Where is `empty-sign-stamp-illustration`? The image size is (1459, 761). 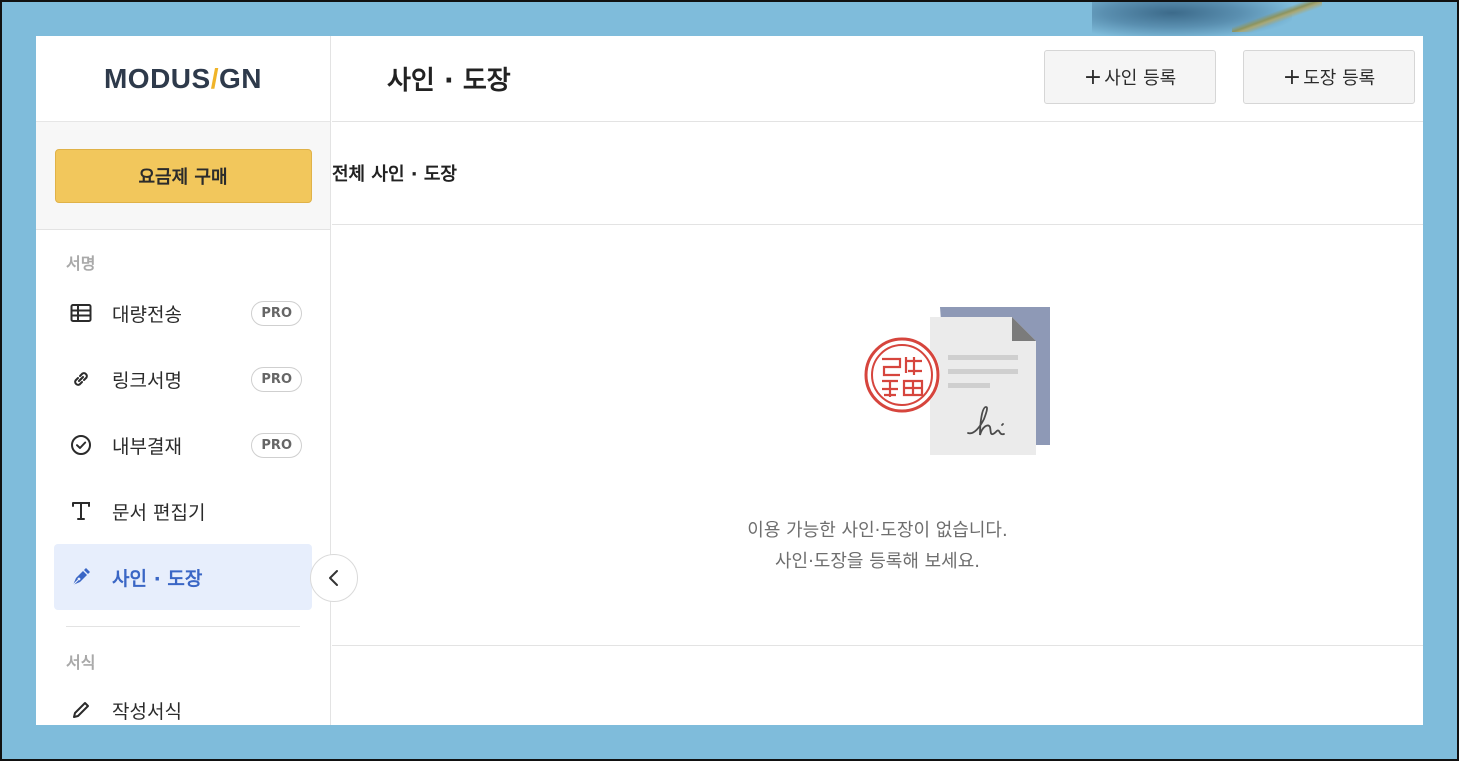
empty-sign-stamp-illustration is located at coordinates (957, 381).